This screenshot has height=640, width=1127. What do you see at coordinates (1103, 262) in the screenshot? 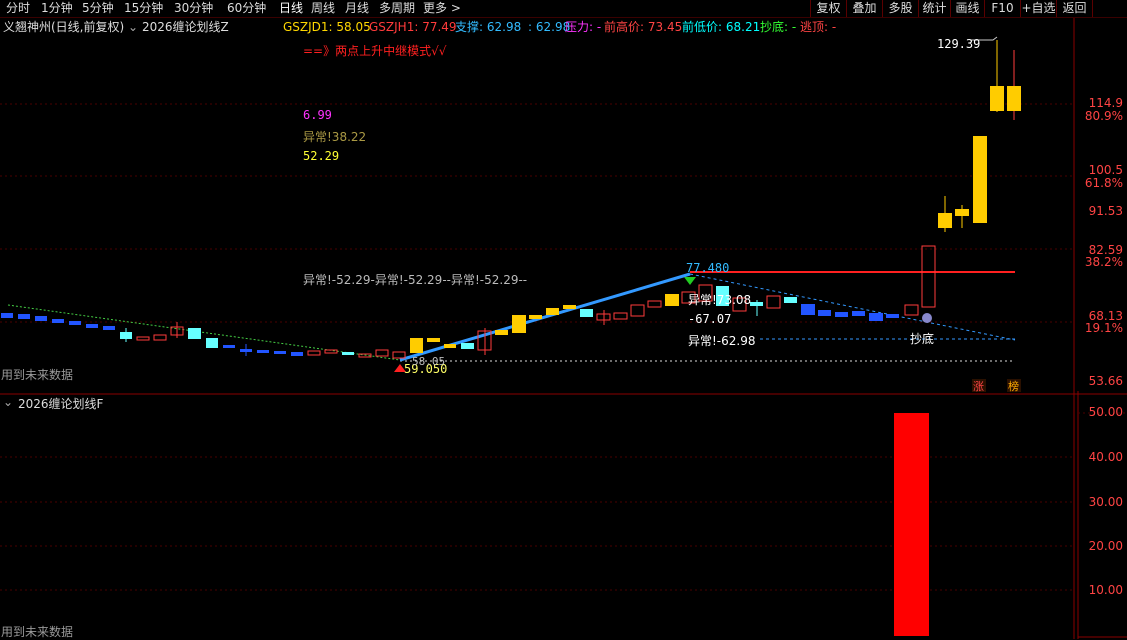
I see `axis-label: 38.2%` at bounding box center [1103, 262].